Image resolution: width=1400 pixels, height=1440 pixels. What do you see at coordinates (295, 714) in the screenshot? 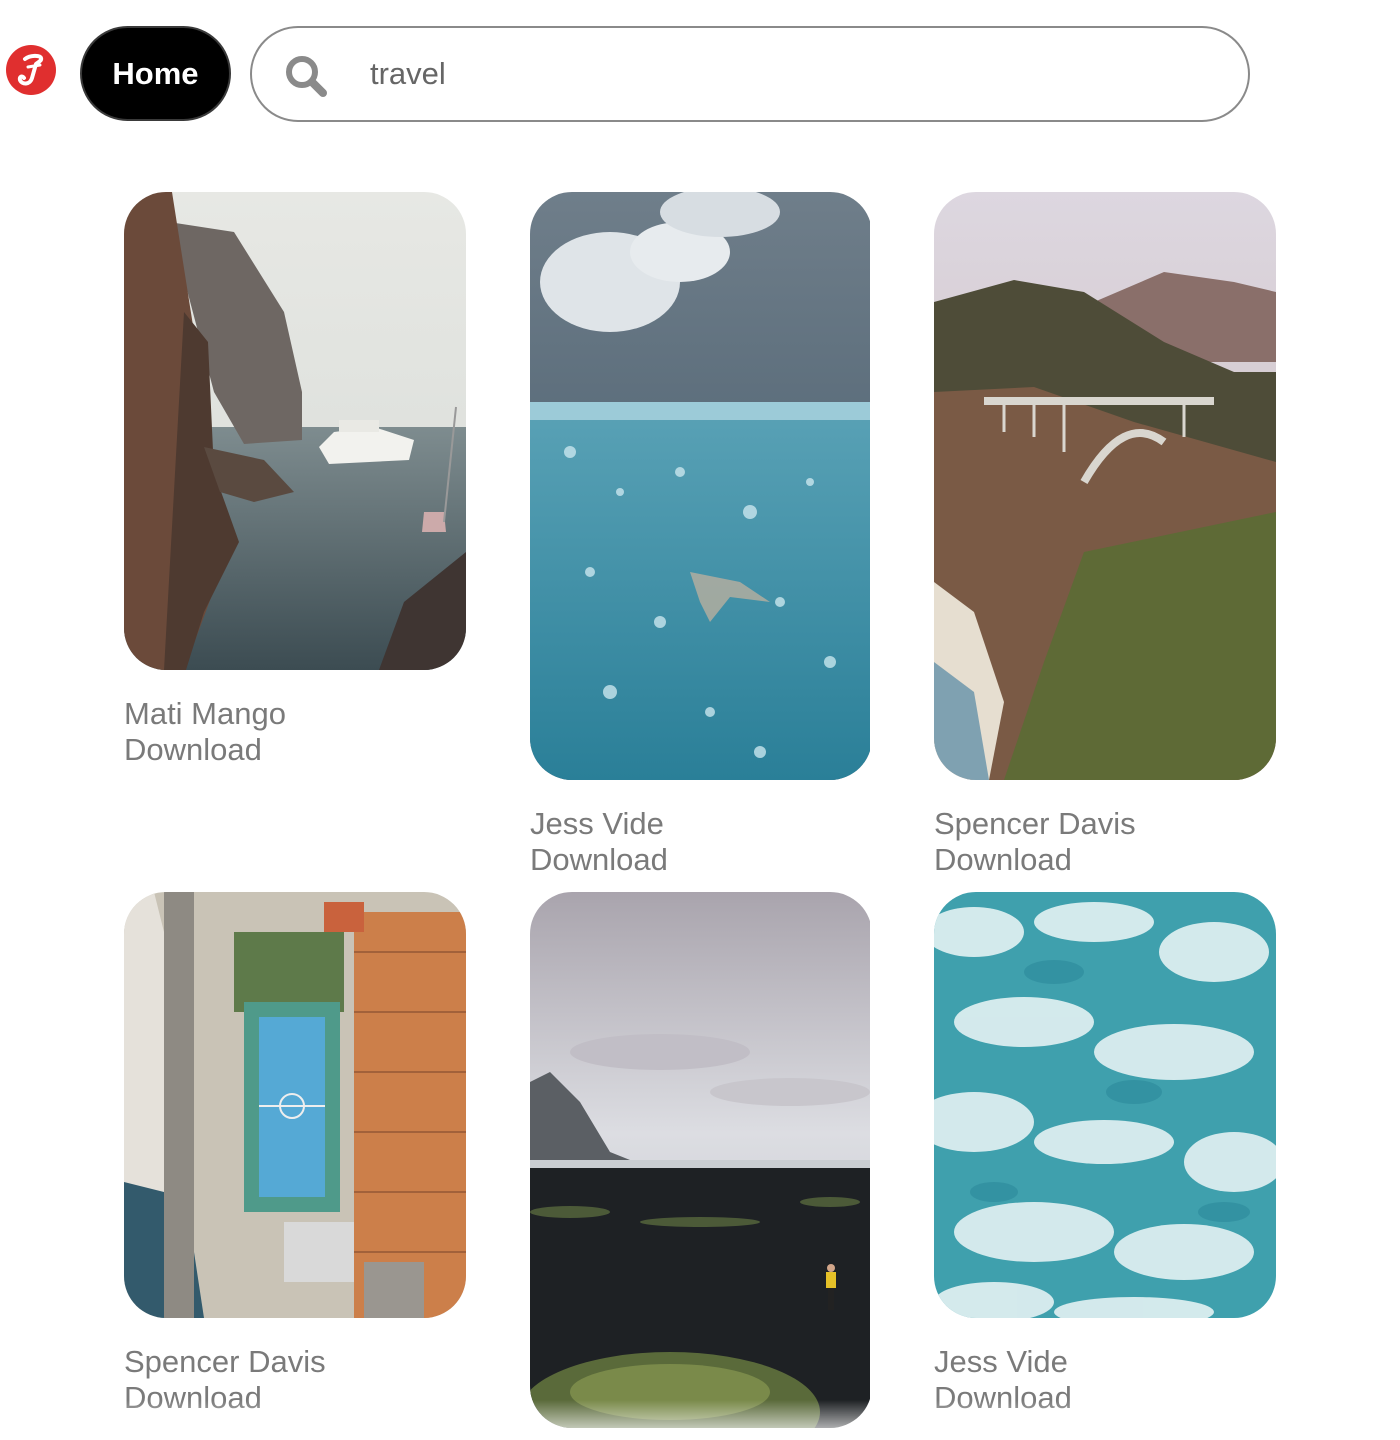
I see `pin-author: Mati Mango` at bounding box center [295, 714].